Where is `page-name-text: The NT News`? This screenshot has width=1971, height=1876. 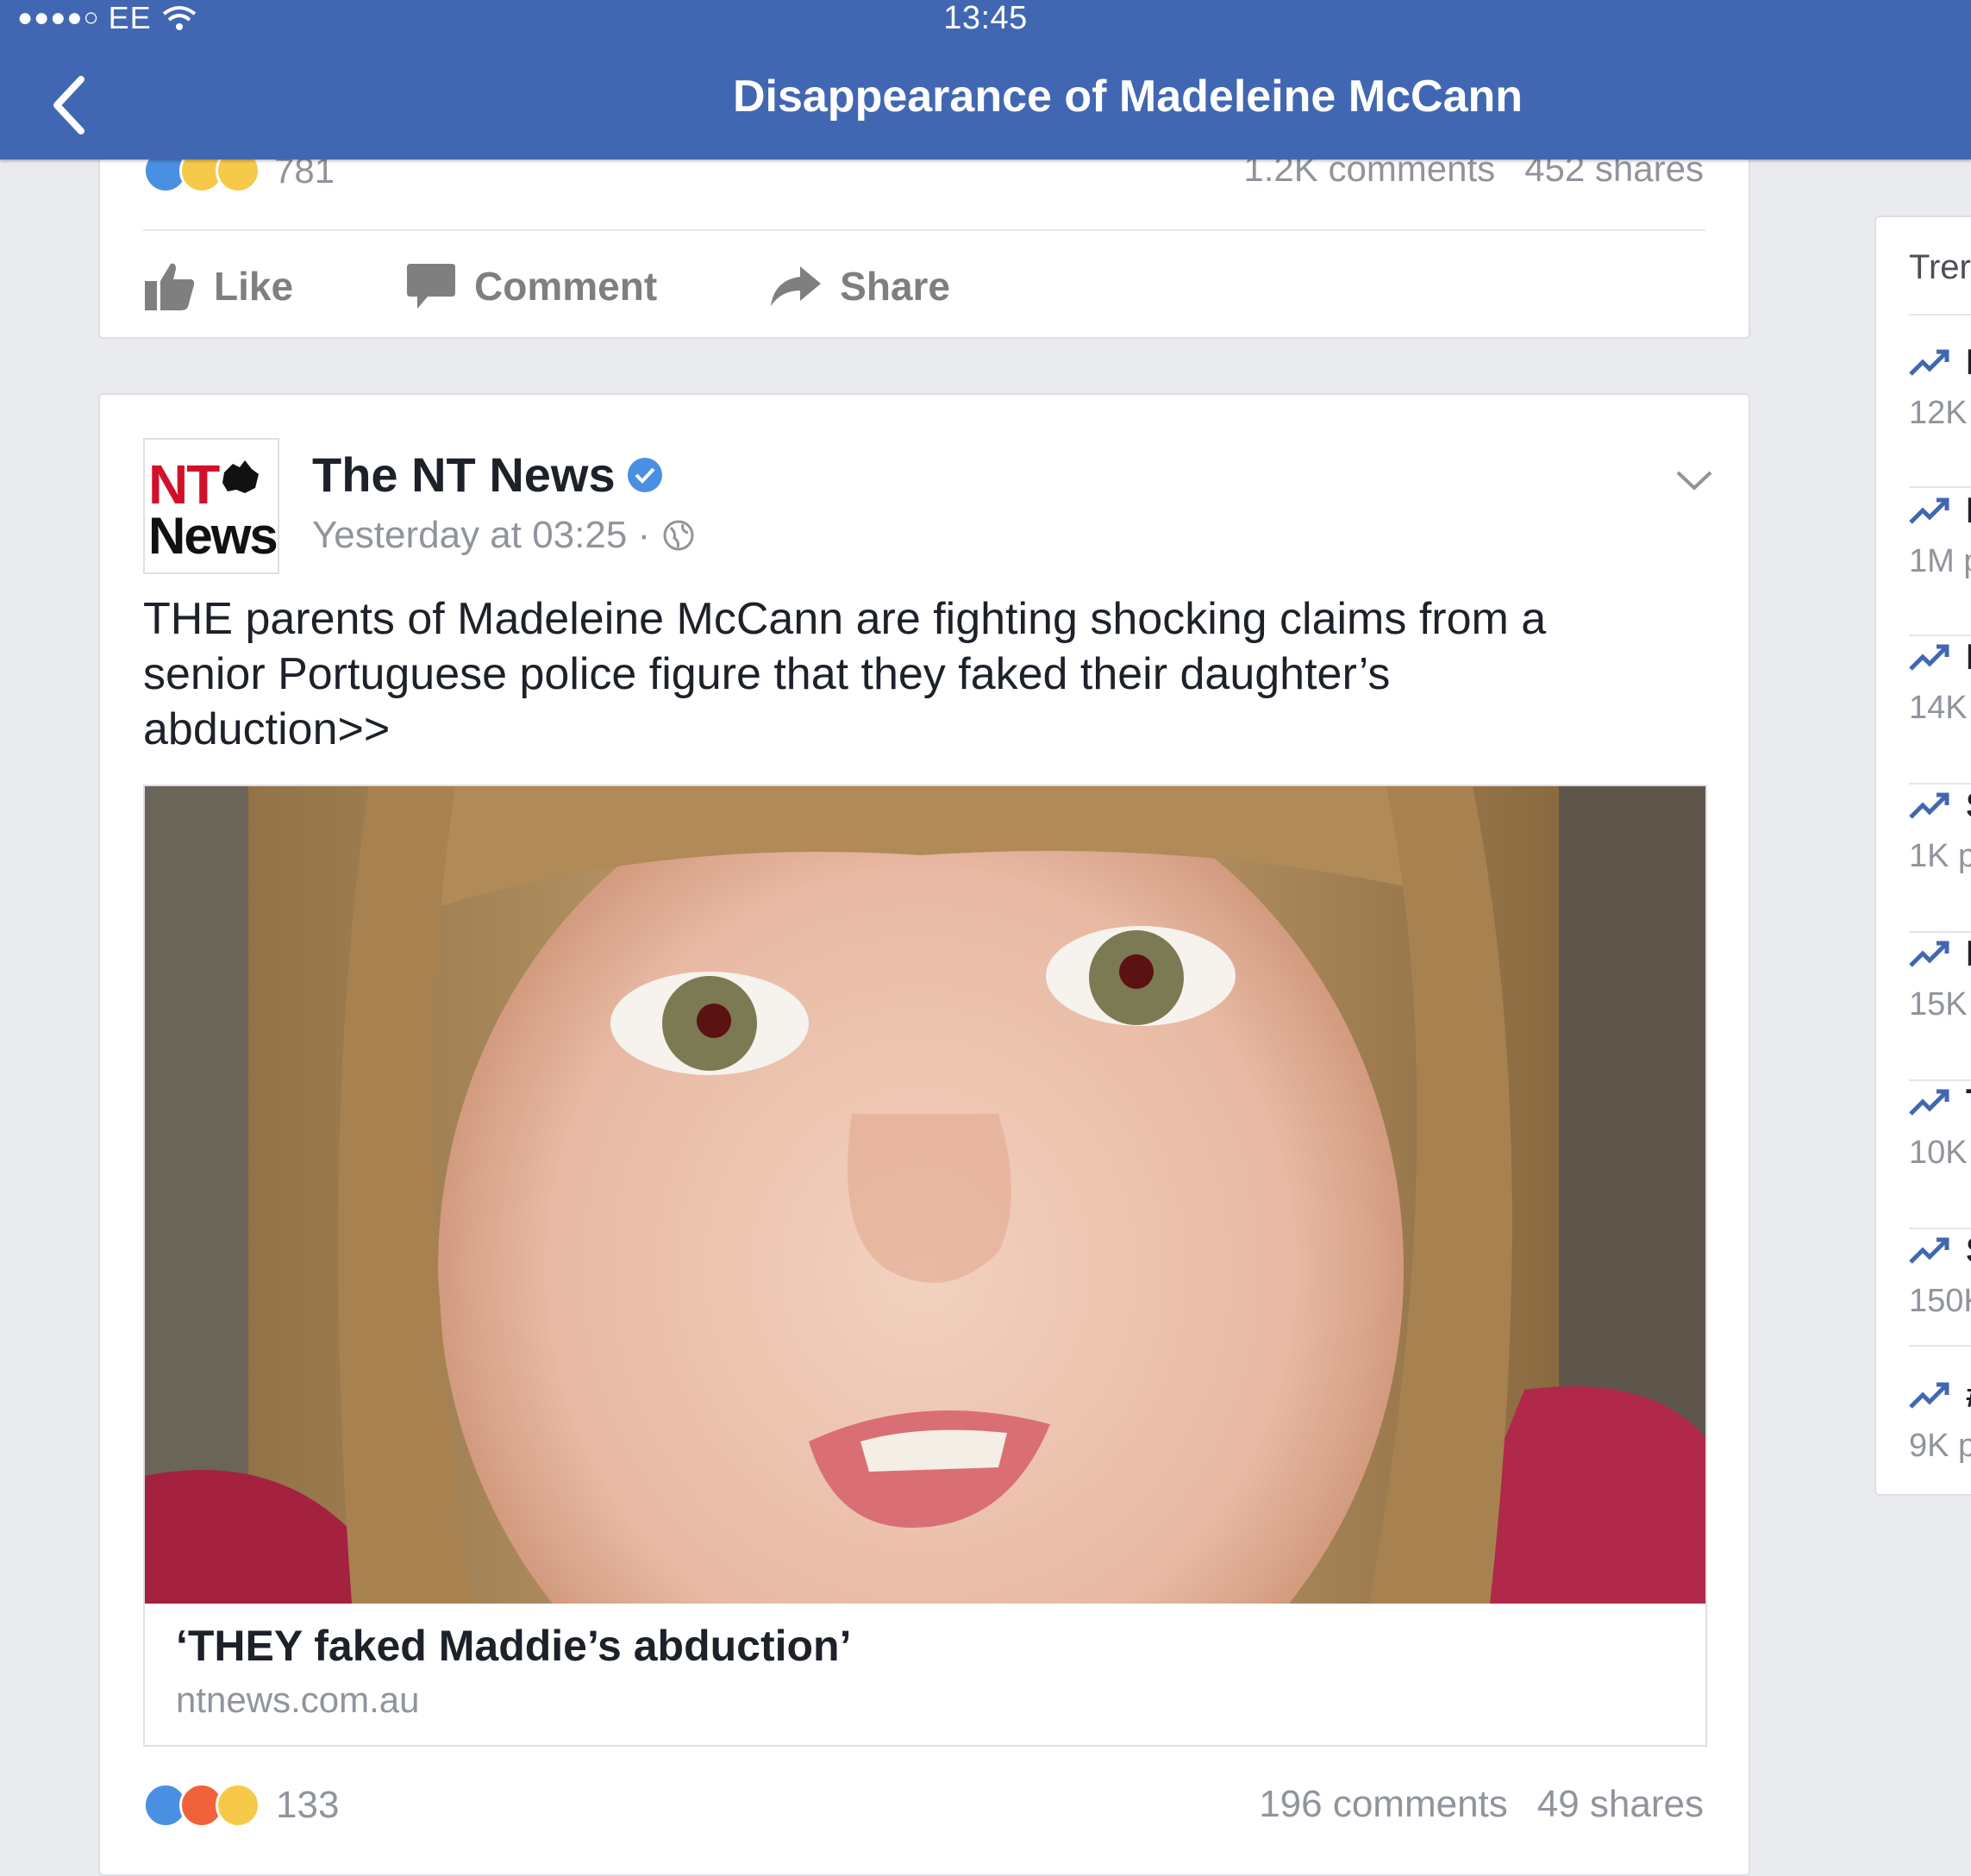
page-name-text: The NT News is located at coordinates (464, 474).